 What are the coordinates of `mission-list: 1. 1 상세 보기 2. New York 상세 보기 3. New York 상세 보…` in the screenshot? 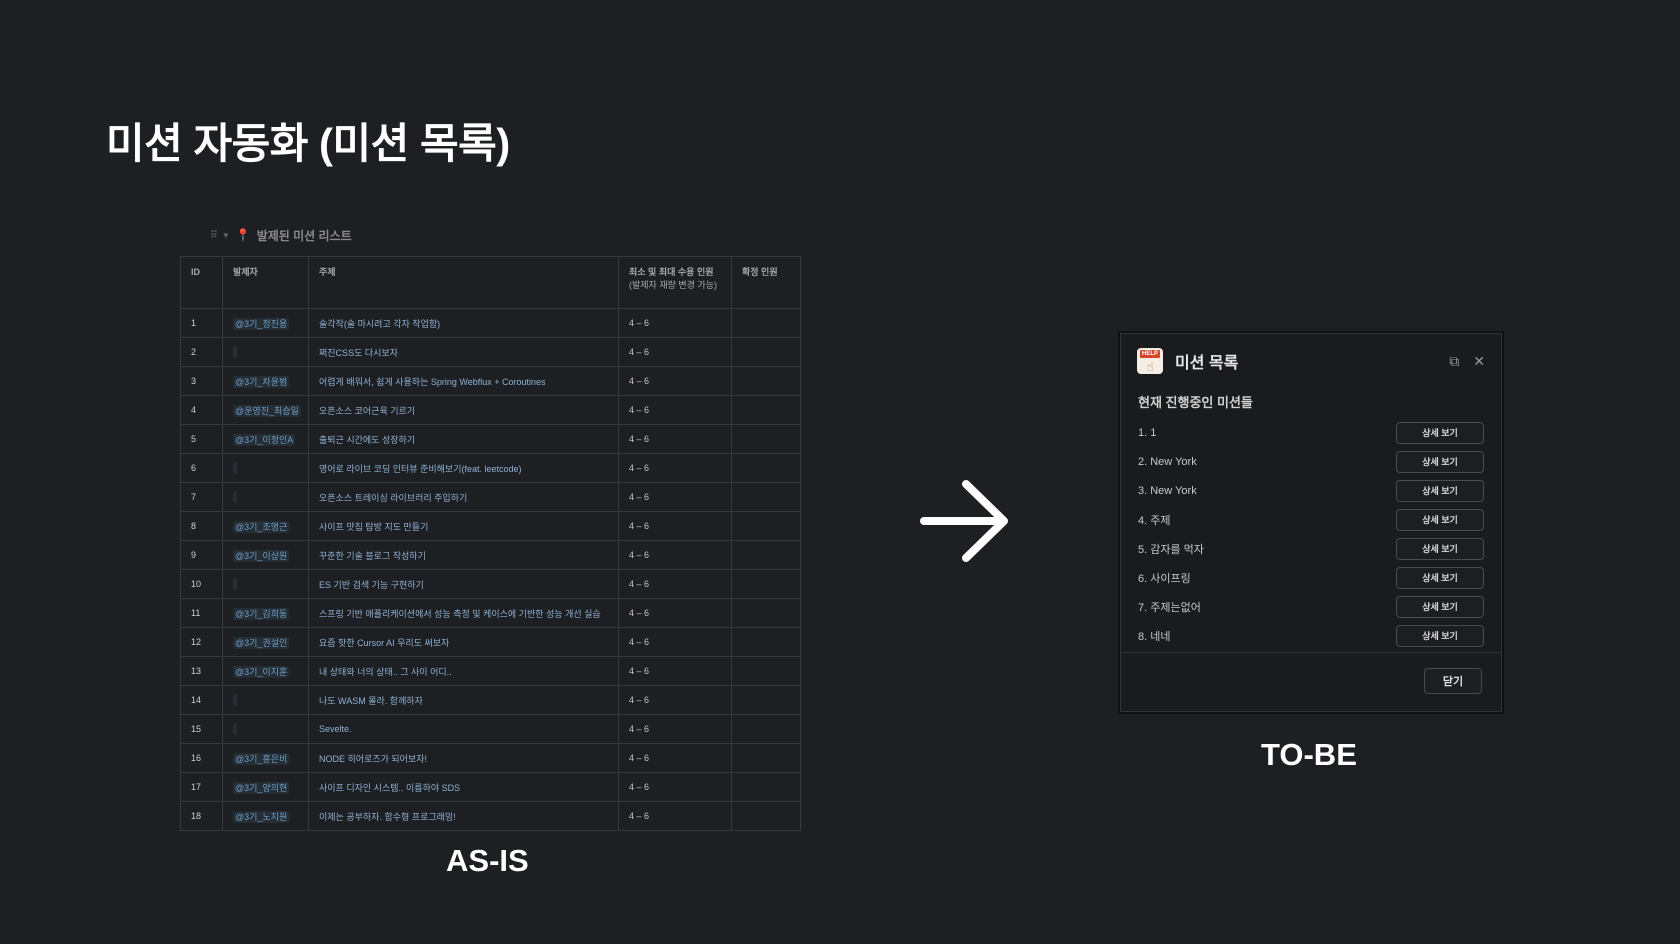 It's located at (1311, 534).